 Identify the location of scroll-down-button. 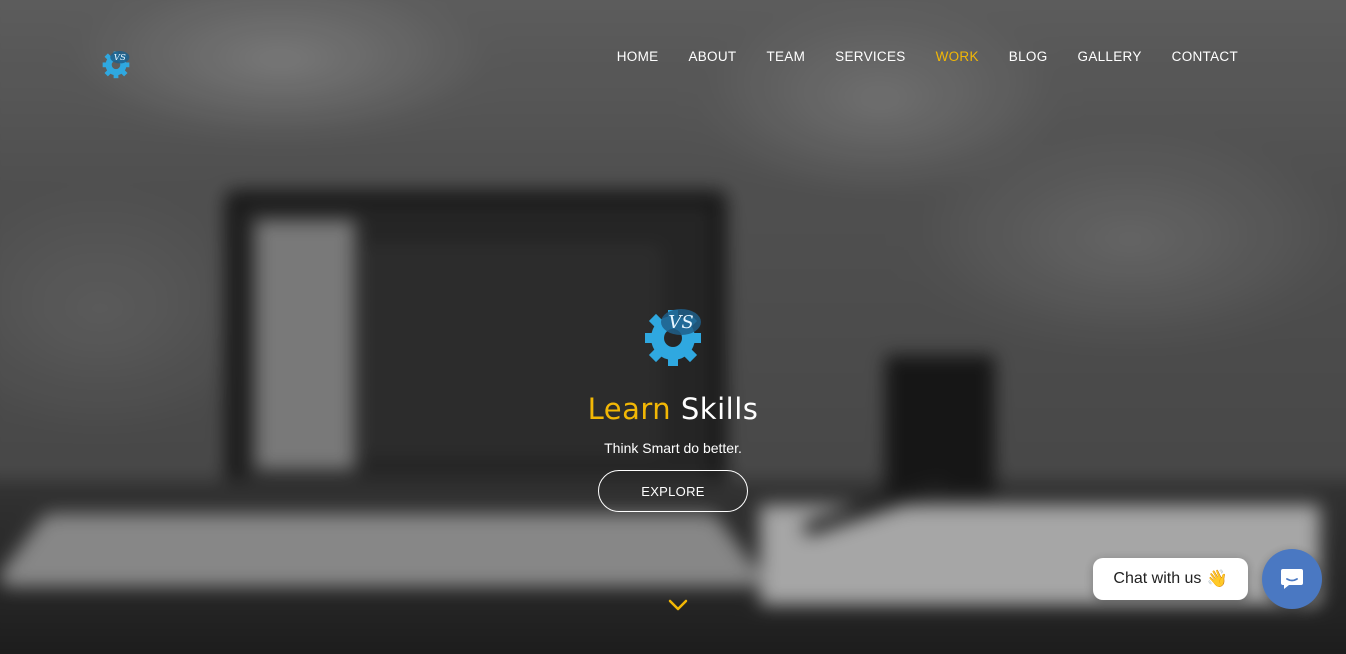
(678, 605).